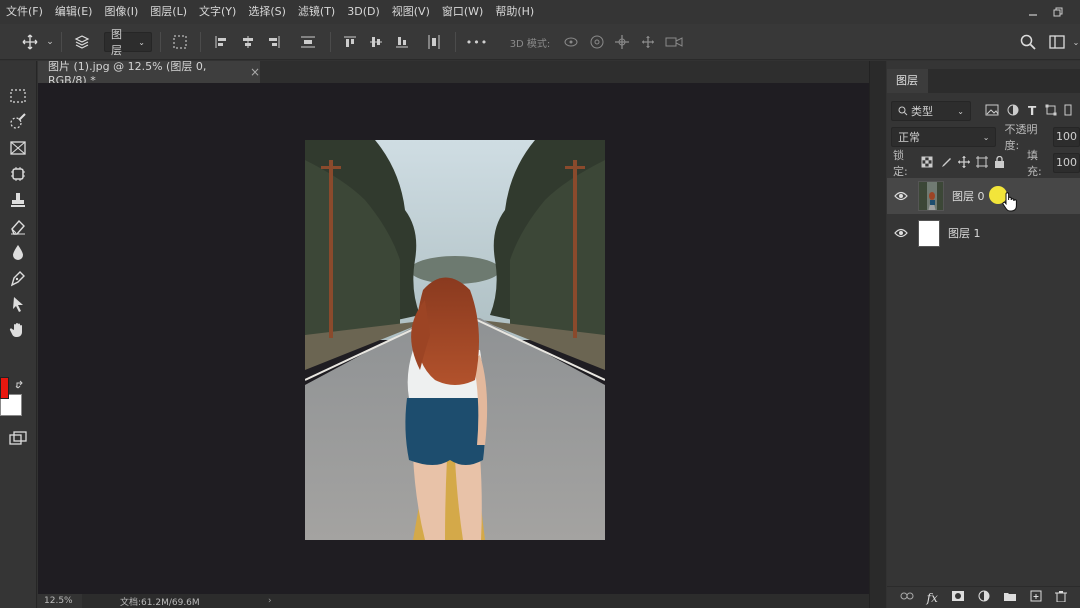  I want to click on fill-input: 100, so click(1066, 163).